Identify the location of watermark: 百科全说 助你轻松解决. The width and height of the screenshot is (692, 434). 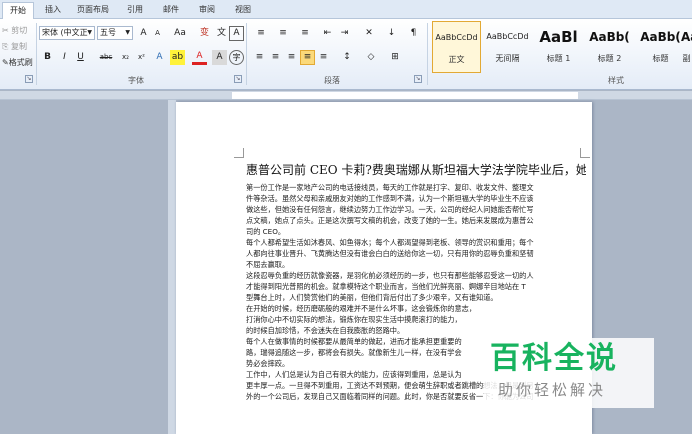
(569, 373).